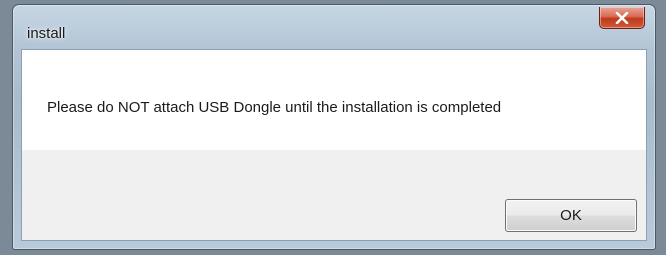 Image resolution: width=666 pixels, height=255 pixels. What do you see at coordinates (571, 215) in the screenshot?
I see `ok-button: OK` at bounding box center [571, 215].